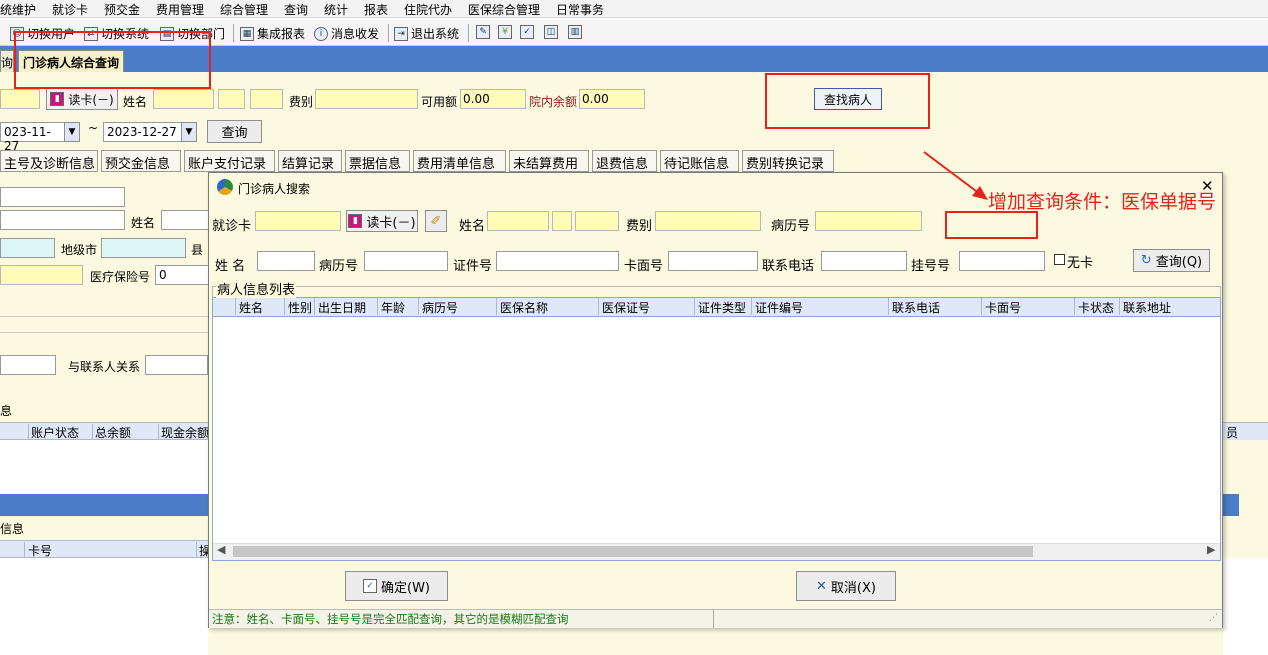 This screenshot has width=1268, height=655. Describe the element at coordinates (1211, 549) in the screenshot. I see `scroll-right-icon: ▶` at that location.